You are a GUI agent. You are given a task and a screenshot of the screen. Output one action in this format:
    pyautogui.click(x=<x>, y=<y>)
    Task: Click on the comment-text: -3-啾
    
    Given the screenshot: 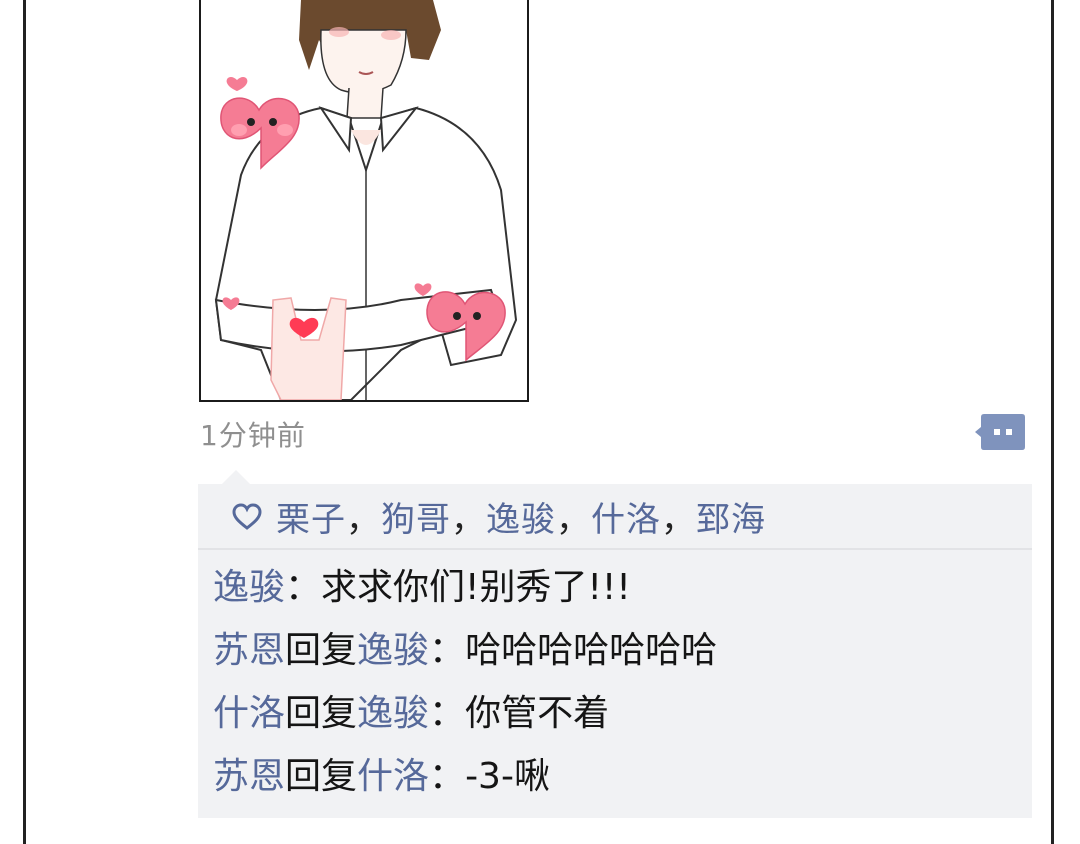 What is the action you would take?
    pyautogui.click(x=507, y=776)
    